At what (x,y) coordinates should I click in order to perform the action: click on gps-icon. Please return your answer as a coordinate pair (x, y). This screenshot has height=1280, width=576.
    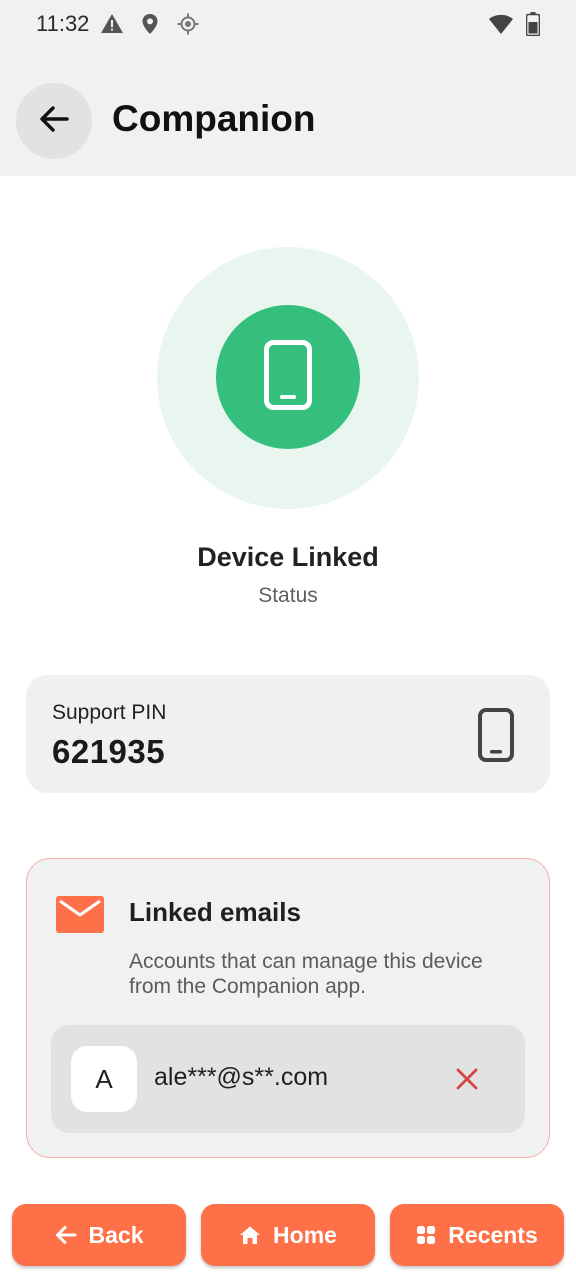
    Looking at the image, I should click on (188, 24).